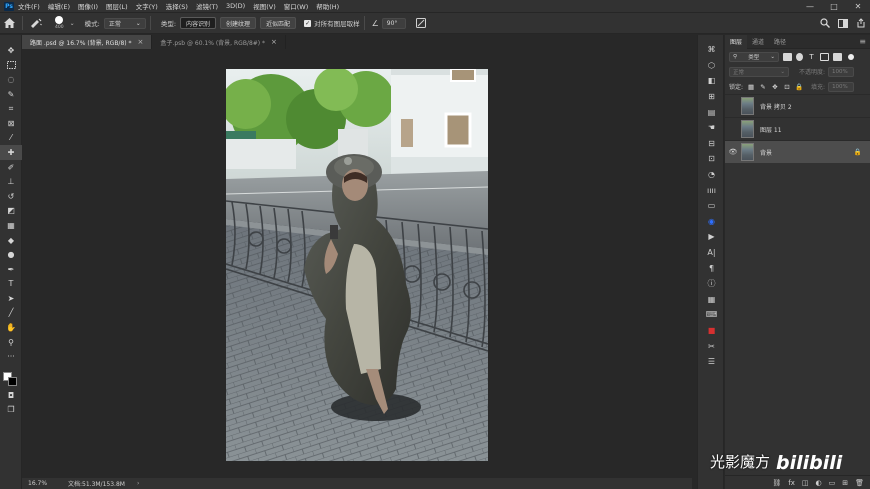 The width and height of the screenshot is (870, 489). What do you see at coordinates (11, 50) in the screenshot?
I see `move-tool-icon: ✥` at bounding box center [11, 50].